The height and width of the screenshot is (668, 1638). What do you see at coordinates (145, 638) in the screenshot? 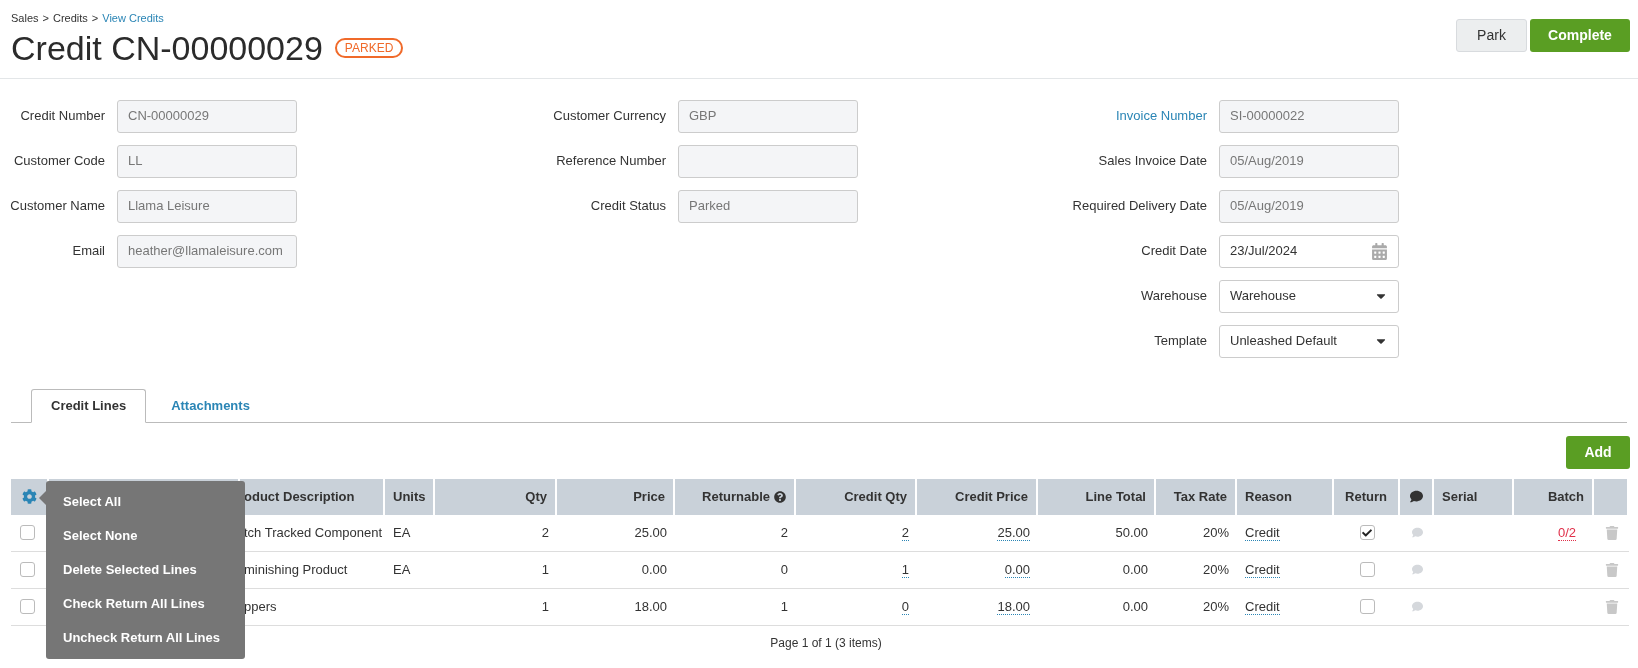
I see `menu-item: Uncheck Return All Lines` at bounding box center [145, 638].